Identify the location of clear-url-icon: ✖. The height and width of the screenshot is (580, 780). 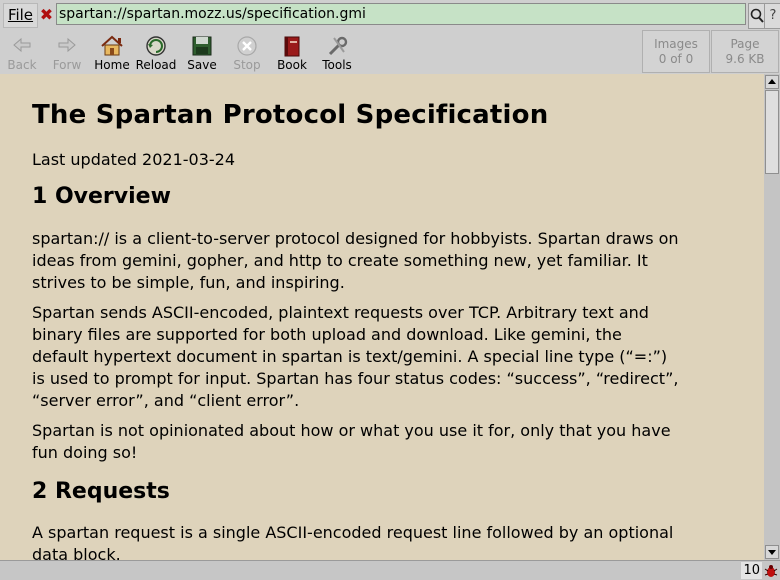
(46, 15).